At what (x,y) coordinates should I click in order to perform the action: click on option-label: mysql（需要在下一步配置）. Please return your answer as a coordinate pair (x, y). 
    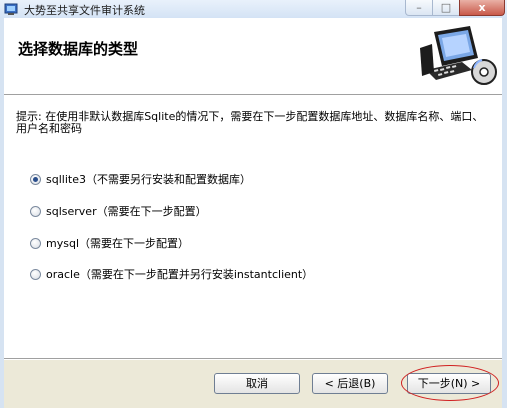
    Looking at the image, I should click on (117, 243).